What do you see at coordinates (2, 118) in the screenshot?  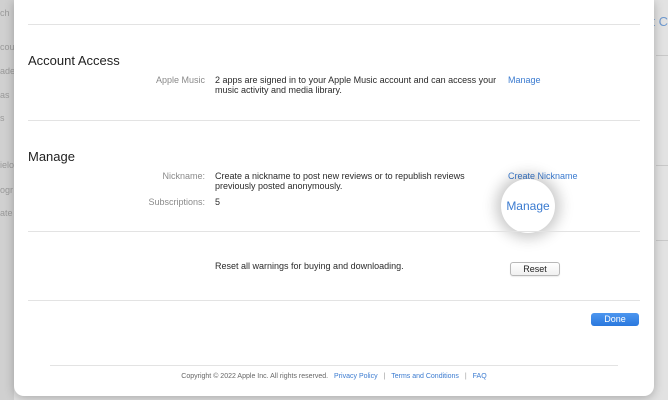 I see `background-sidebar-text: s` at bounding box center [2, 118].